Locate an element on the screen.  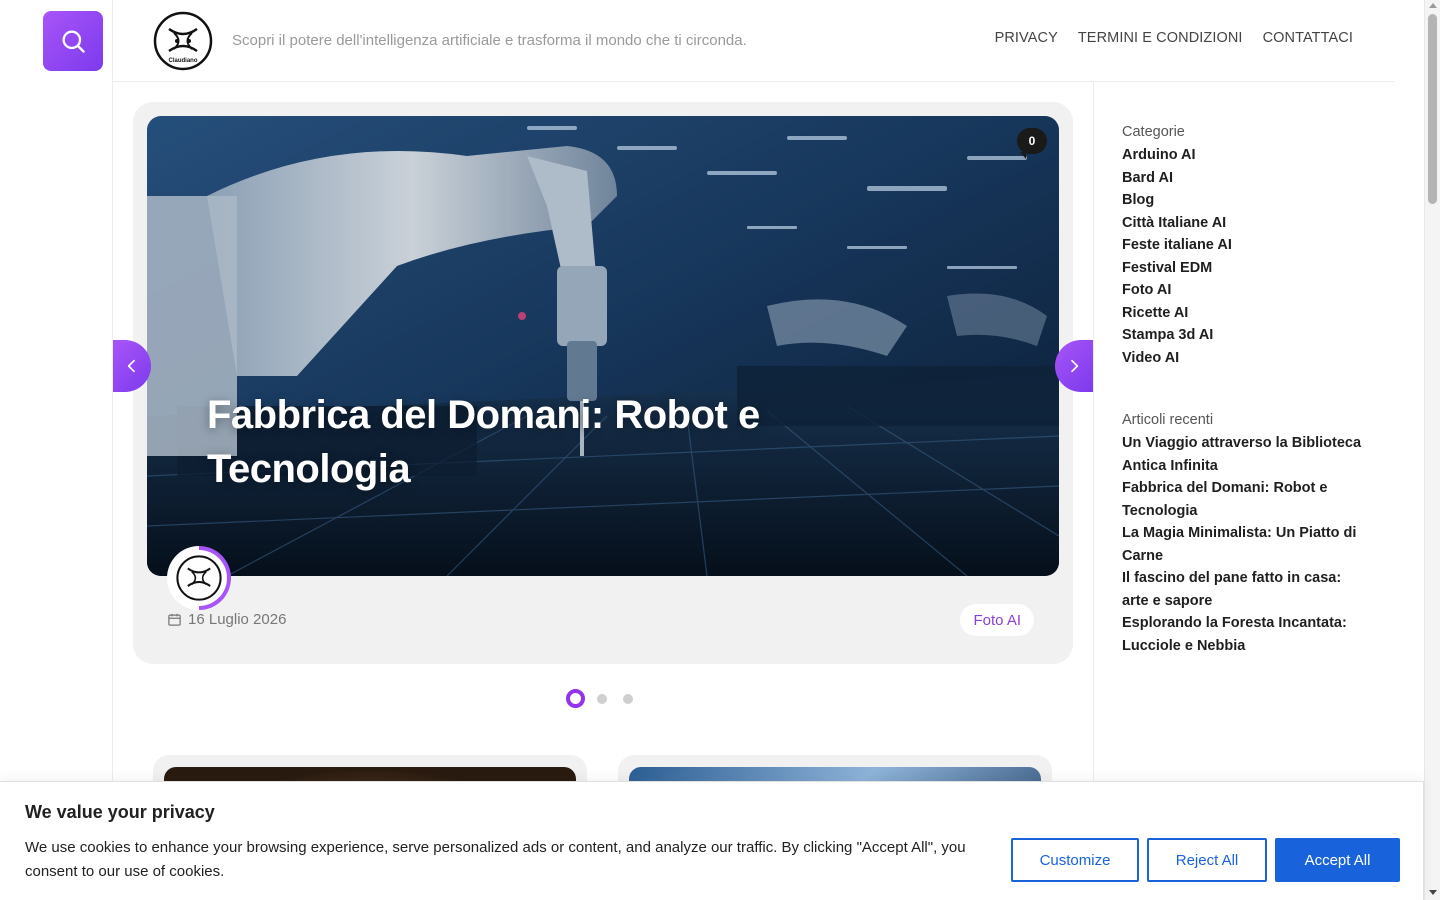
category-link: Stampa 3d AI is located at coordinates (1247, 335).